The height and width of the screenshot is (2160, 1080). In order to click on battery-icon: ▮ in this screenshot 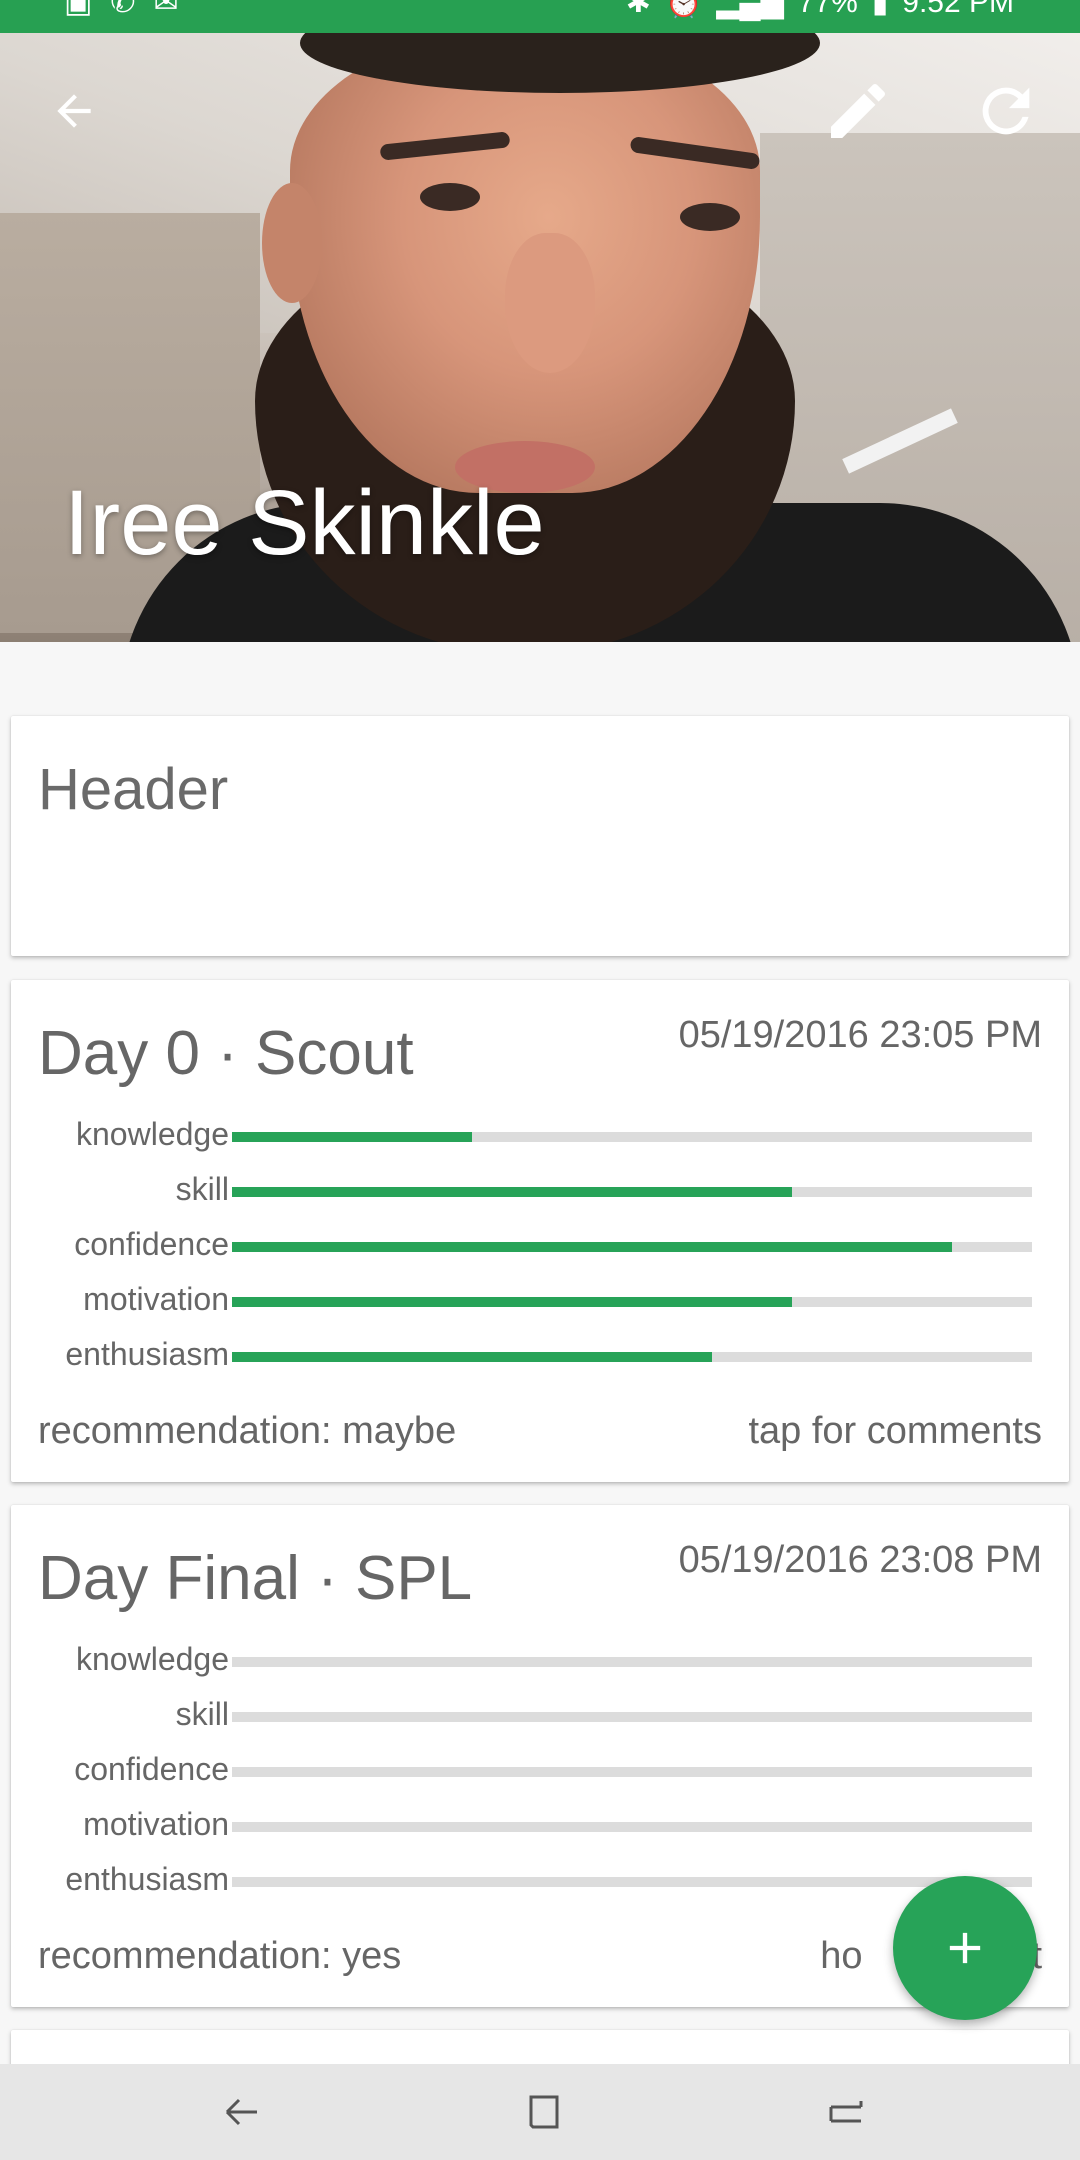, I will do `click(880, 9)`.